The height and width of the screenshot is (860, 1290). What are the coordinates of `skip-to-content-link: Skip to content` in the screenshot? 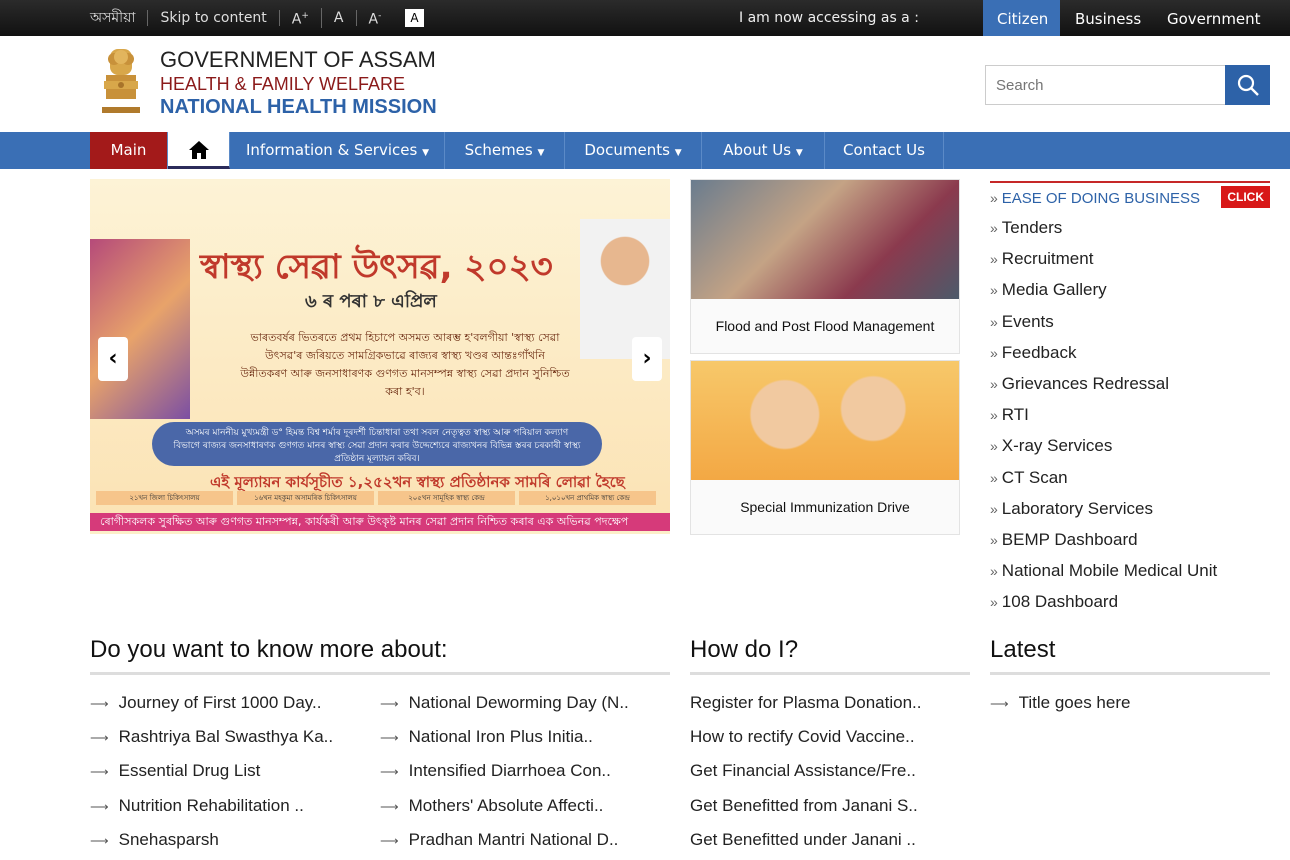 It's located at (214, 18).